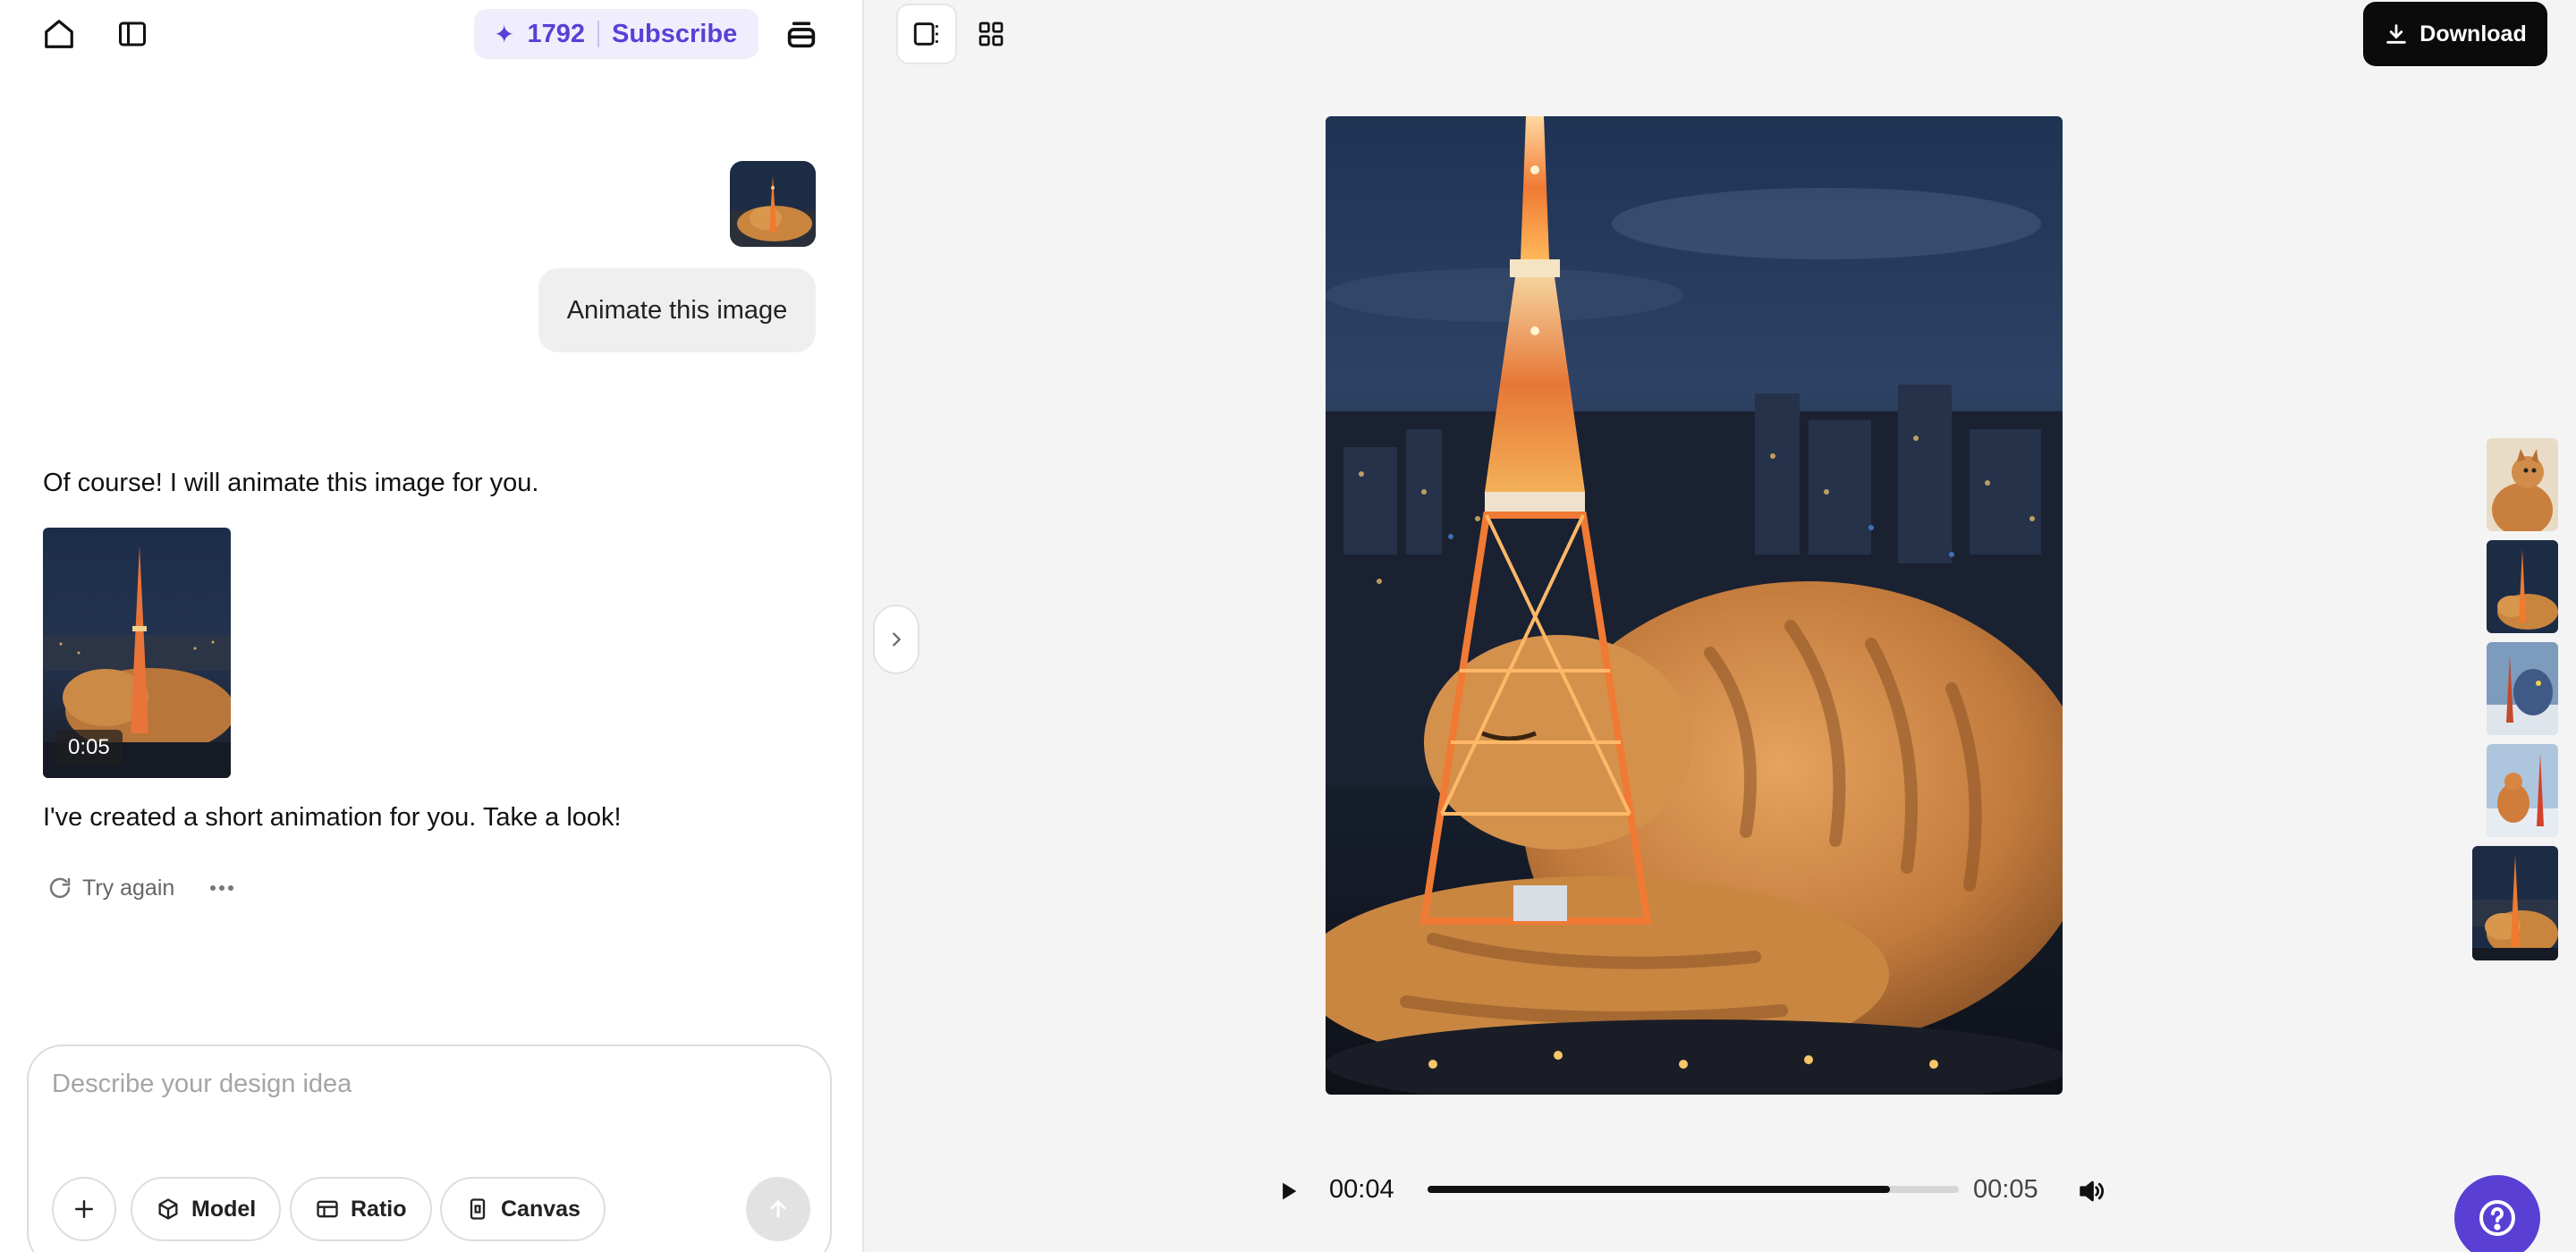  I want to click on video-duration: 0:05, so click(89, 748).